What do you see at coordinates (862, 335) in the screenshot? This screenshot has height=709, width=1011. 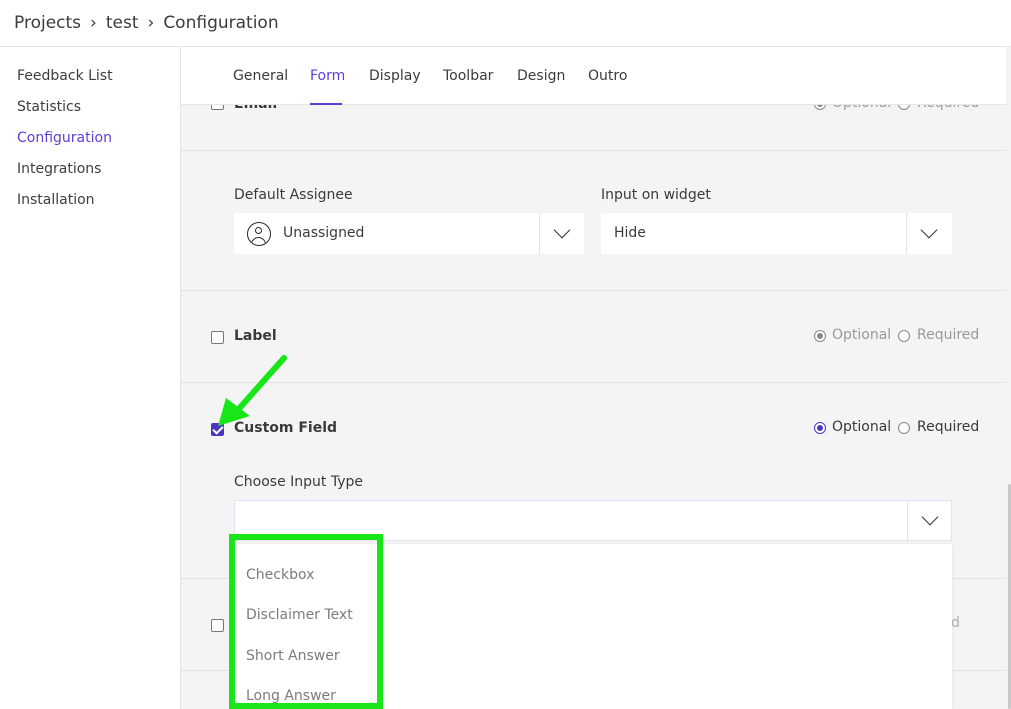 I see `label-optional-label: Optional` at bounding box center [862, 335].